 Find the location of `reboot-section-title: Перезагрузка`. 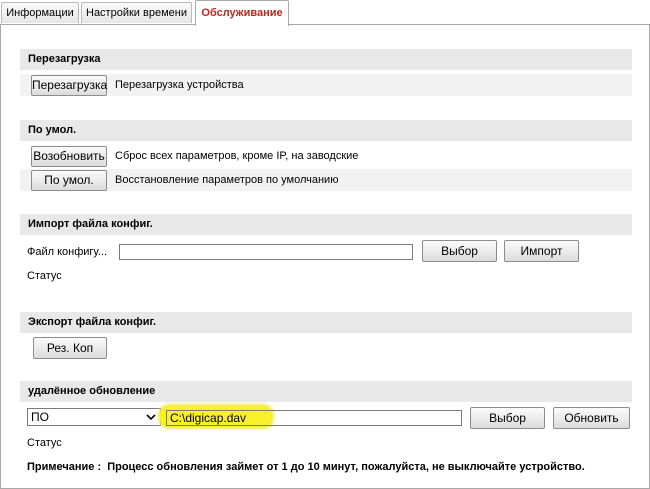

reboot-section-title: Перезагрузка is located at coordinates (326, 59).